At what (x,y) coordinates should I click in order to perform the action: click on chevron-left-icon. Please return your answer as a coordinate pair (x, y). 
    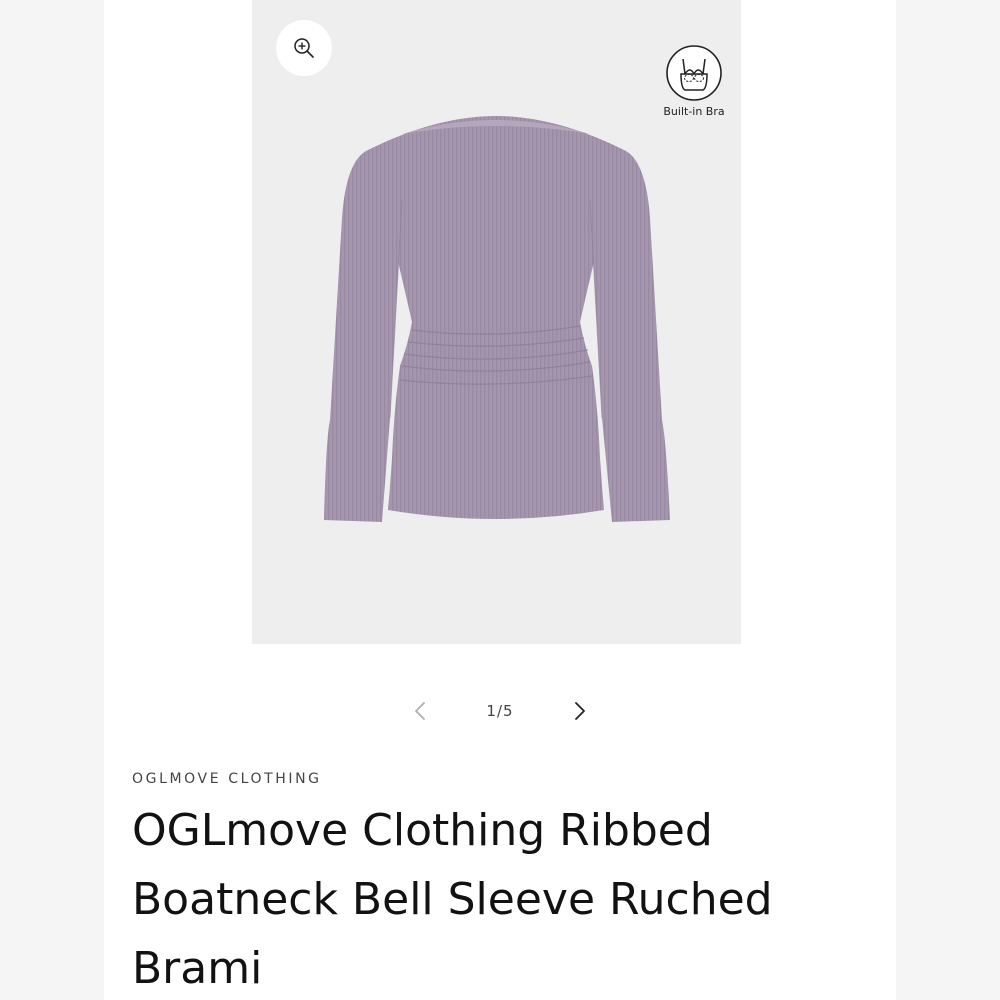
    Looking at the image, I should click on (420, 711).